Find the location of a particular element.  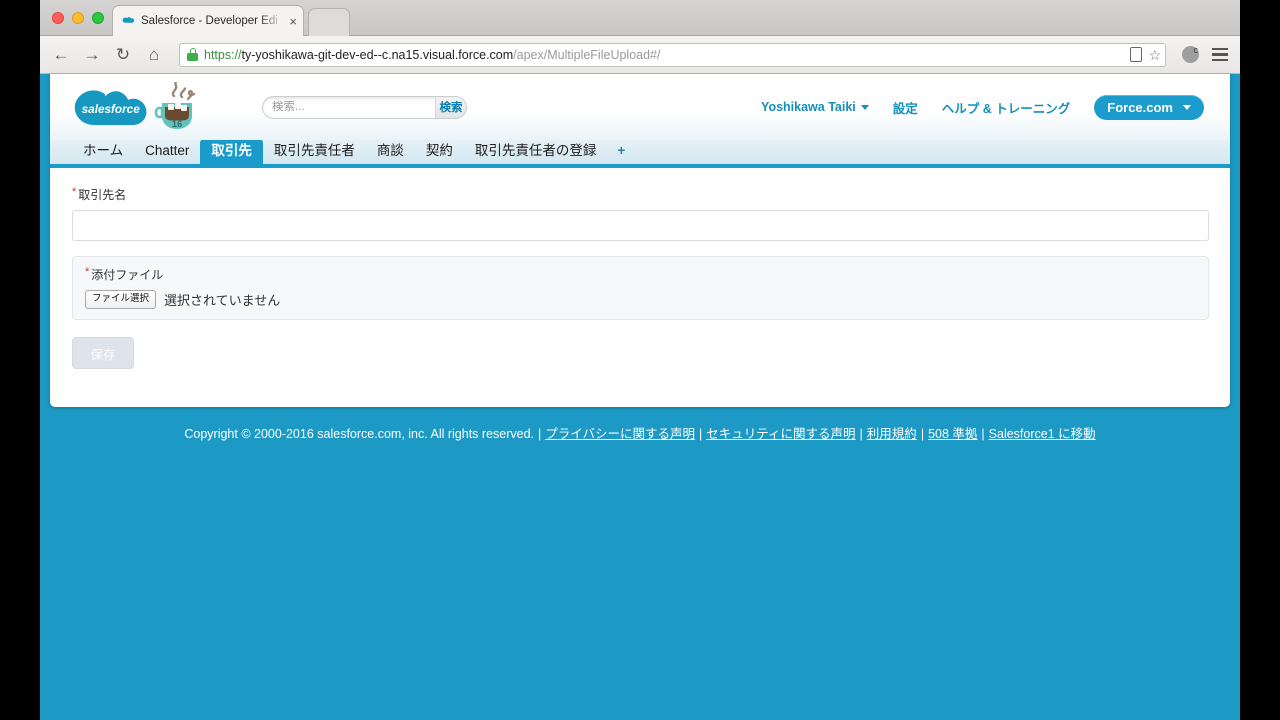

home-button: ⌂ is located at coordinates (154, 54).